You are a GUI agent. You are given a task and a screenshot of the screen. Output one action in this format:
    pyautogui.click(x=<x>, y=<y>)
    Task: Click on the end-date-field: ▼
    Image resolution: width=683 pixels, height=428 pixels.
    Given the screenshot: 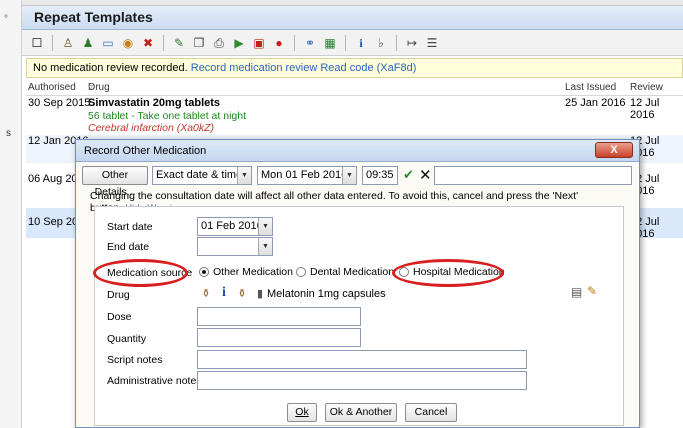 What is the action you would take?
    pyautogui.click(x=235, y=246)
    